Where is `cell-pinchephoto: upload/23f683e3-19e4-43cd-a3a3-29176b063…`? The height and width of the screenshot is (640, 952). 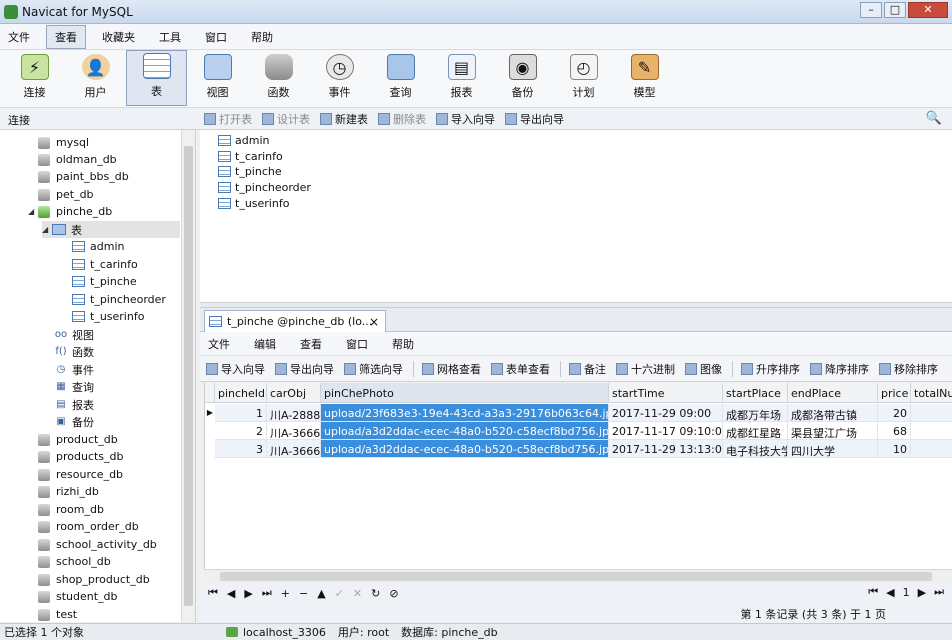 cell-pinchephoto: upload/23f683e3-19e4-43cd-a3a3-29176b063… is located at coordinates (465, 413).